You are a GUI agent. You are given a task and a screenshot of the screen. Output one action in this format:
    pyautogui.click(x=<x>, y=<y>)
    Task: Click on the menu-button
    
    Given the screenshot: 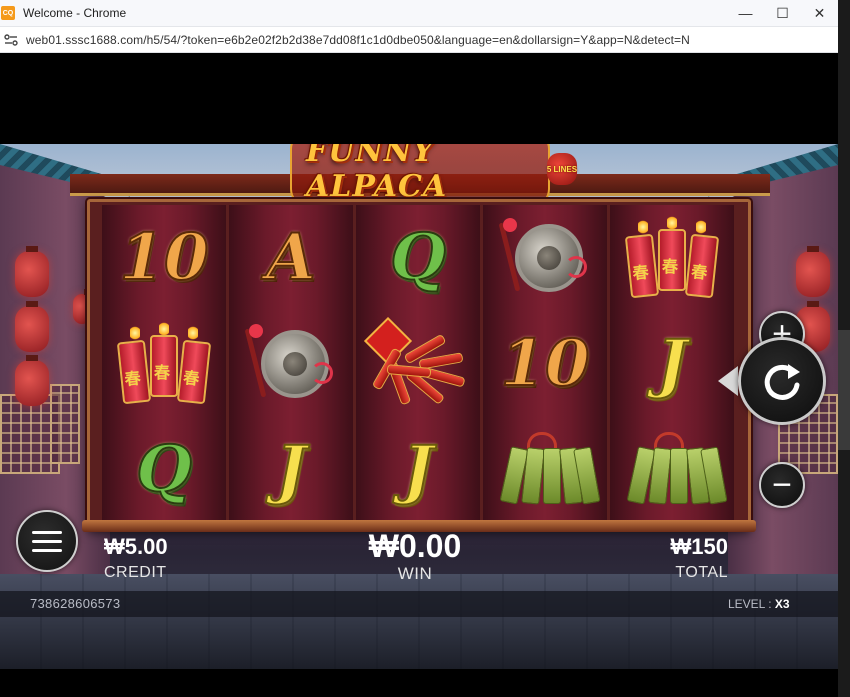 What is the action you would take?
    pyautogui.click(x=47, y=541)
    